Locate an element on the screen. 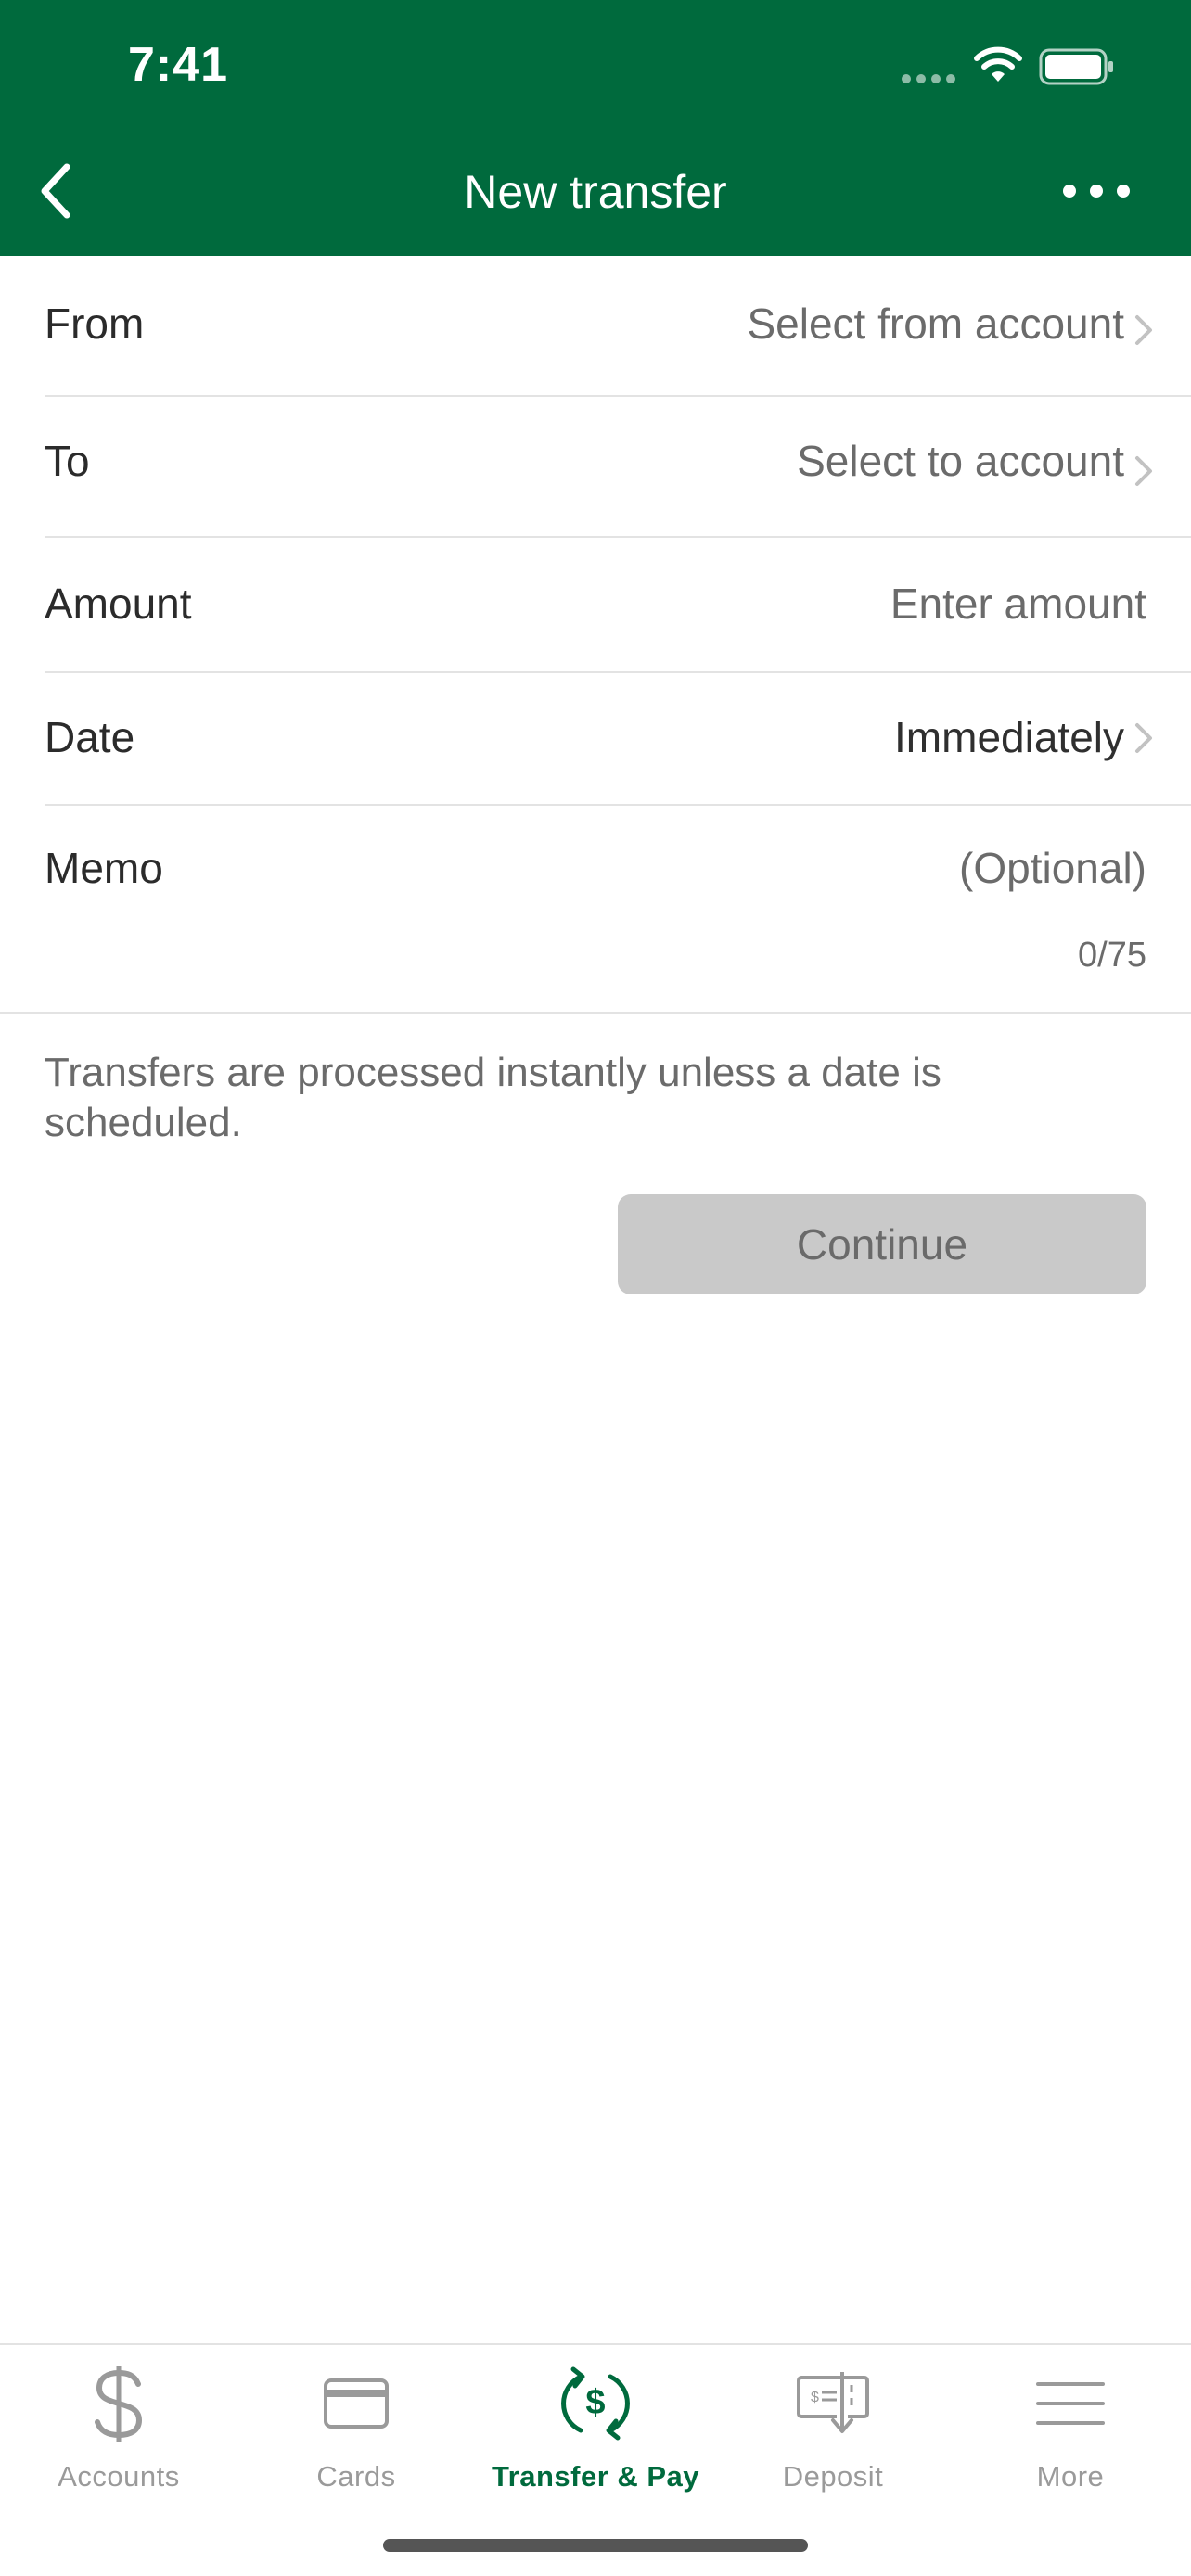 The image size is (1191, 2576). tab-label: Accounts is located at coordinates (119, 2476).